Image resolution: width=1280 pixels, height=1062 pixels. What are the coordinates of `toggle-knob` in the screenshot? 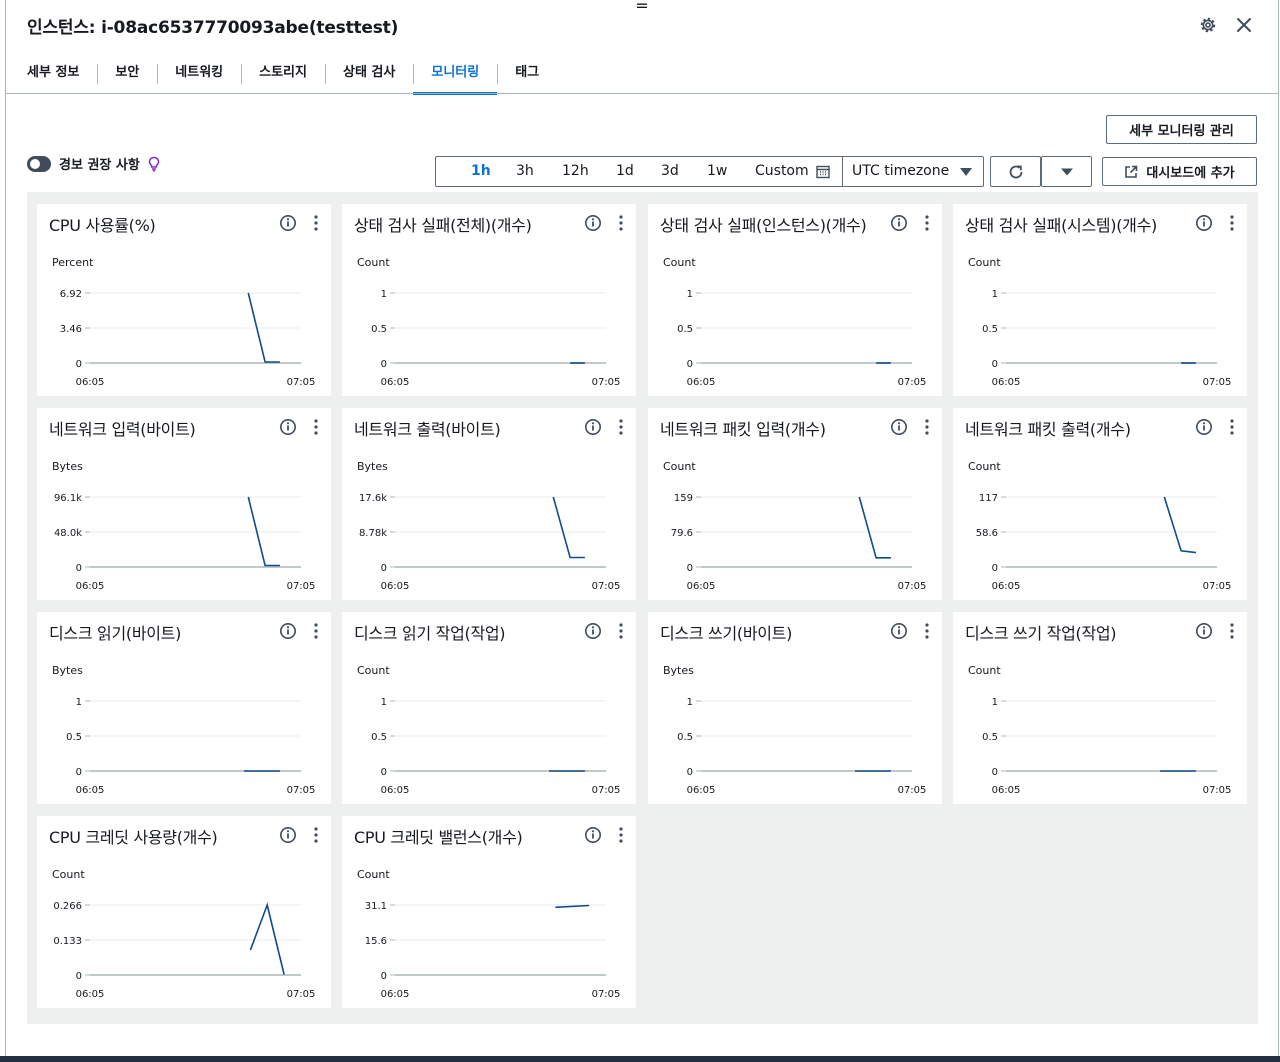 It's located at (35, 163).